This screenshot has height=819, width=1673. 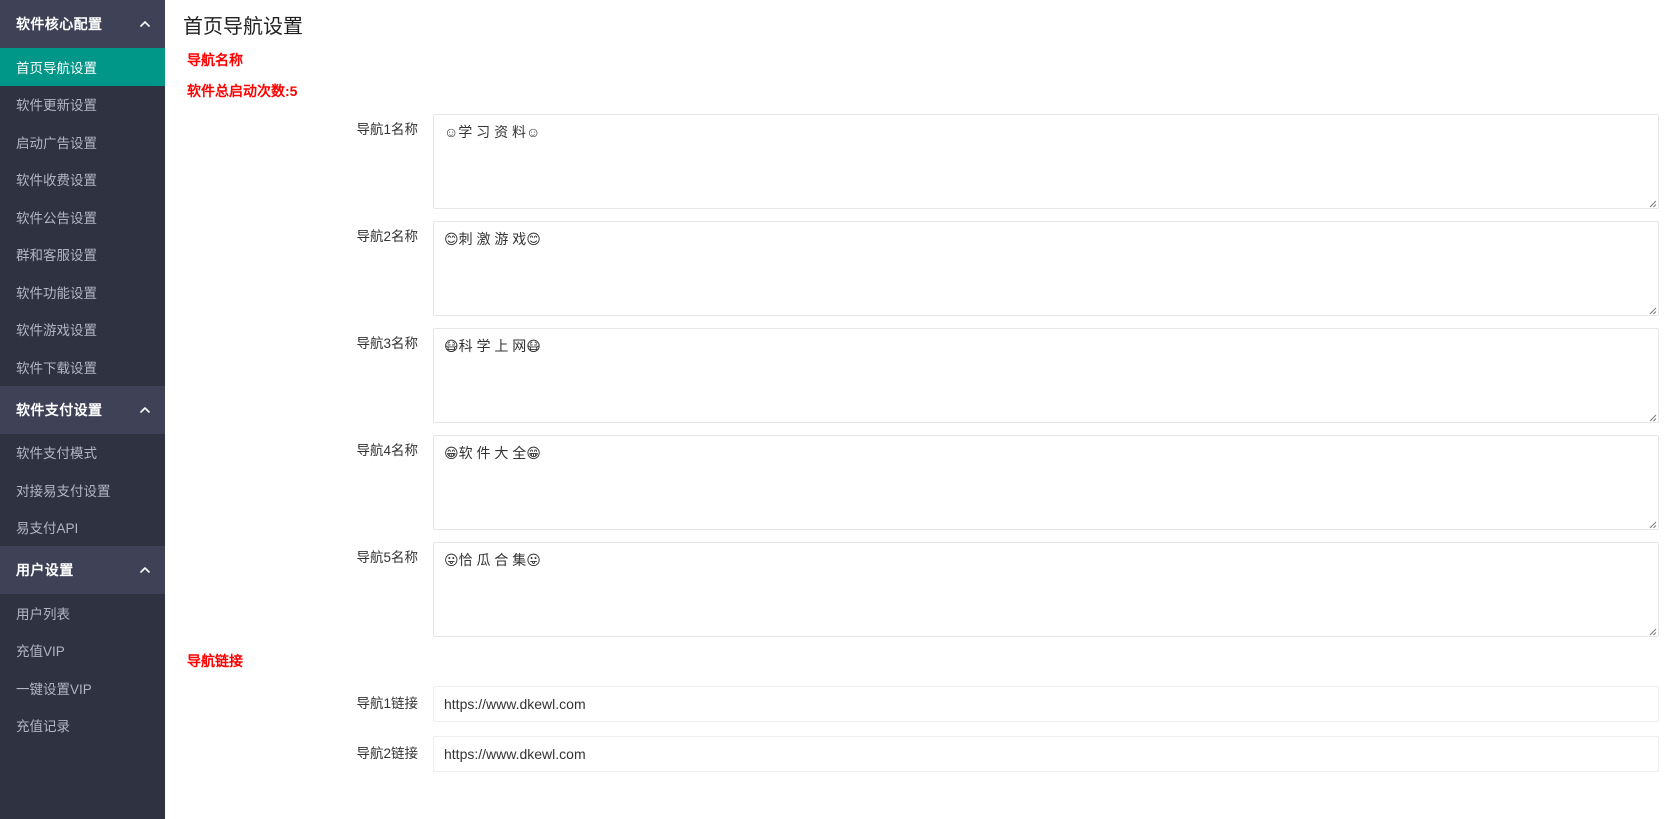 I want to click on nav4-name-textarea-wrap: 😁软 件 大 全😁, so click(x=1046, y=482).